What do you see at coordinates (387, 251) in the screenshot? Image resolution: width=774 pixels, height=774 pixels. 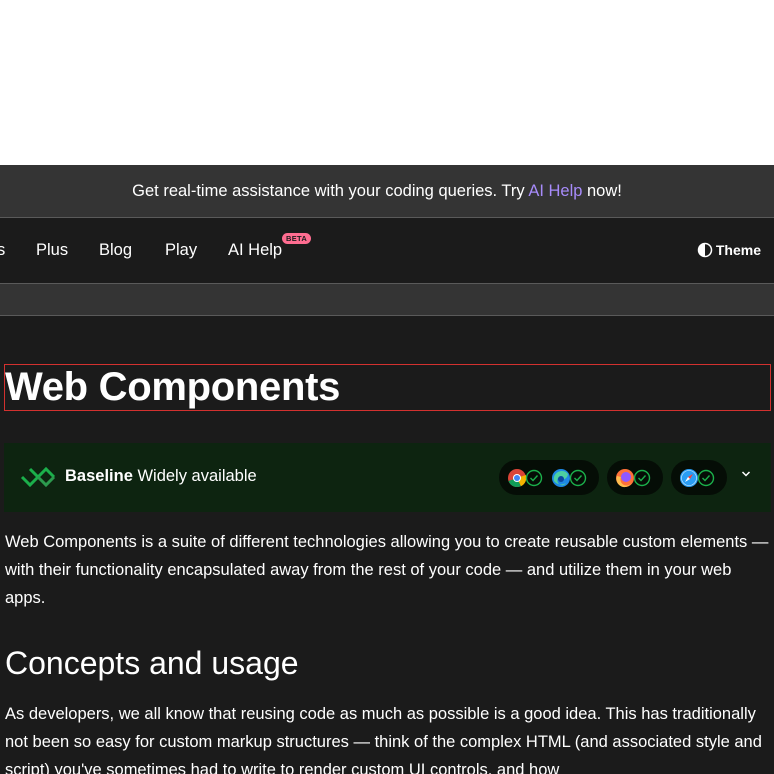 I see `top-navigation: s Plus Blog Play AI Help BETA Theme` at bounding box center [387, 251].